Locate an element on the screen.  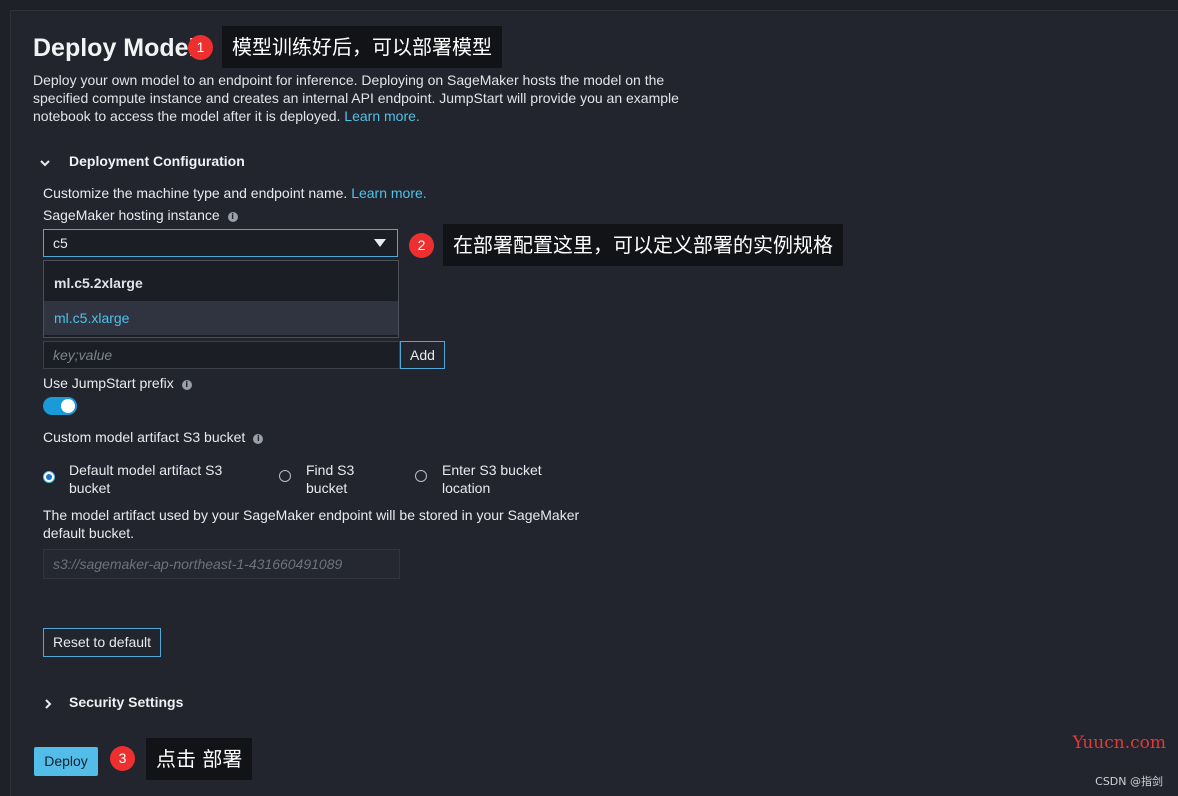
radio-label-line: Find S3 is located at coordinates (330, 470).